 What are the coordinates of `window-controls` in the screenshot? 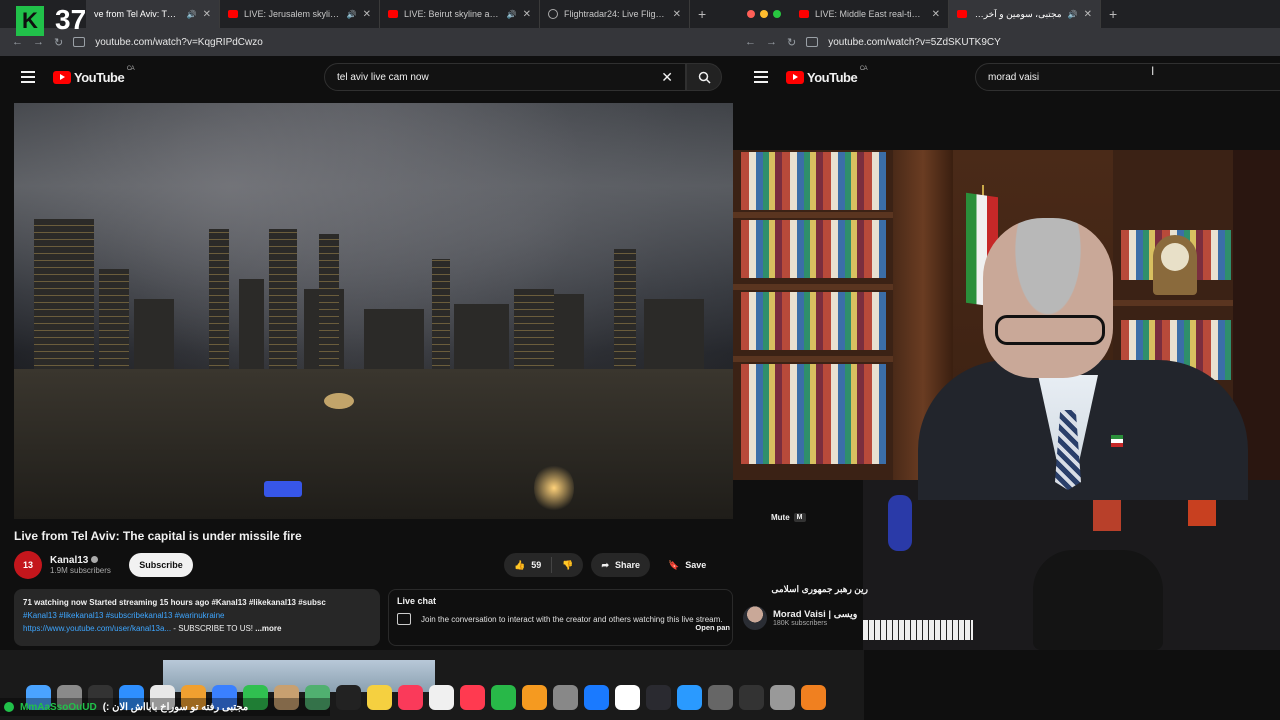 It's located at (762, 14).